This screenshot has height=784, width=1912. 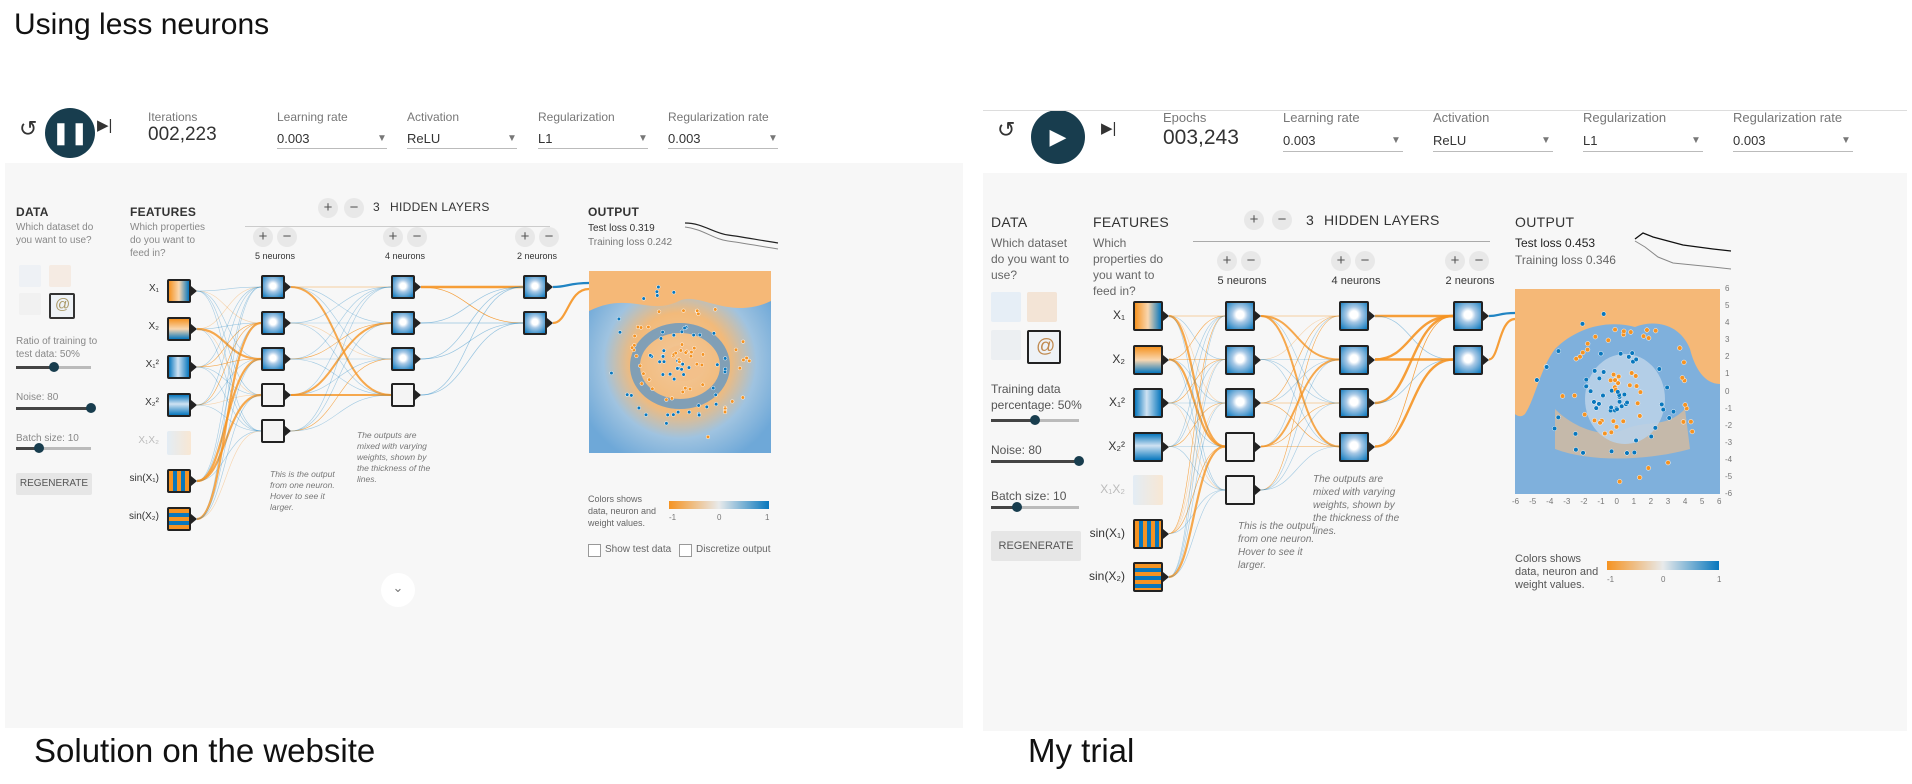 I want to click on regularization-label: Regularization, so click(x=576, y=117).